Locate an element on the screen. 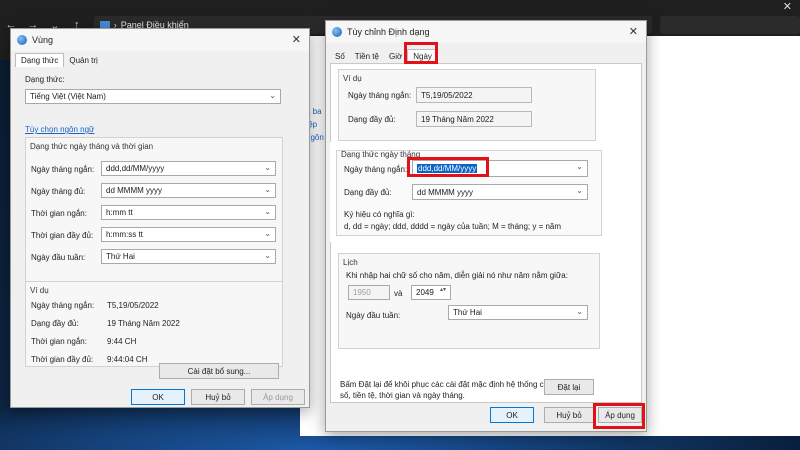  custom-ex-long-label: Dạng đầy đủ: is located at coordinates (372, 119).